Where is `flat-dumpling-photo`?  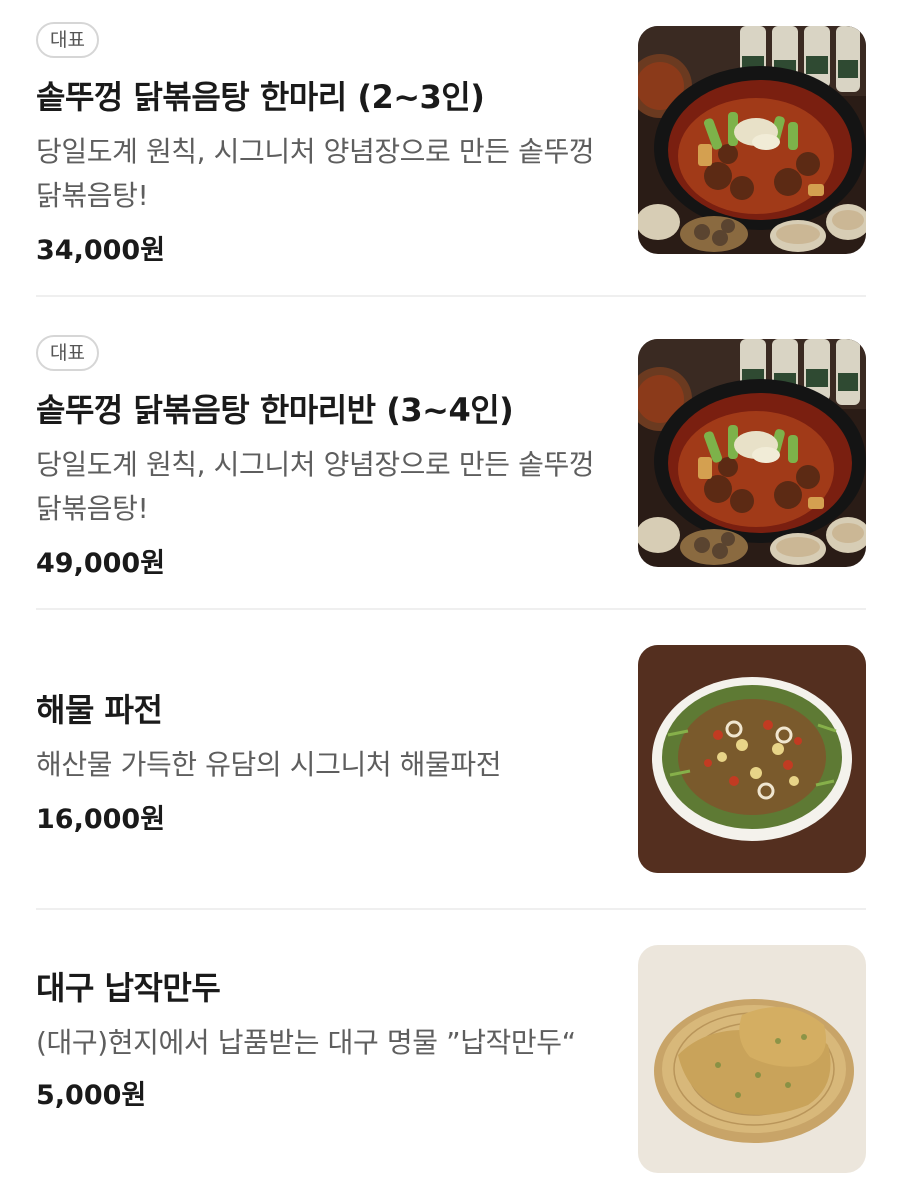 flat-dumpling-photo is located at coordinates (752, 1059).